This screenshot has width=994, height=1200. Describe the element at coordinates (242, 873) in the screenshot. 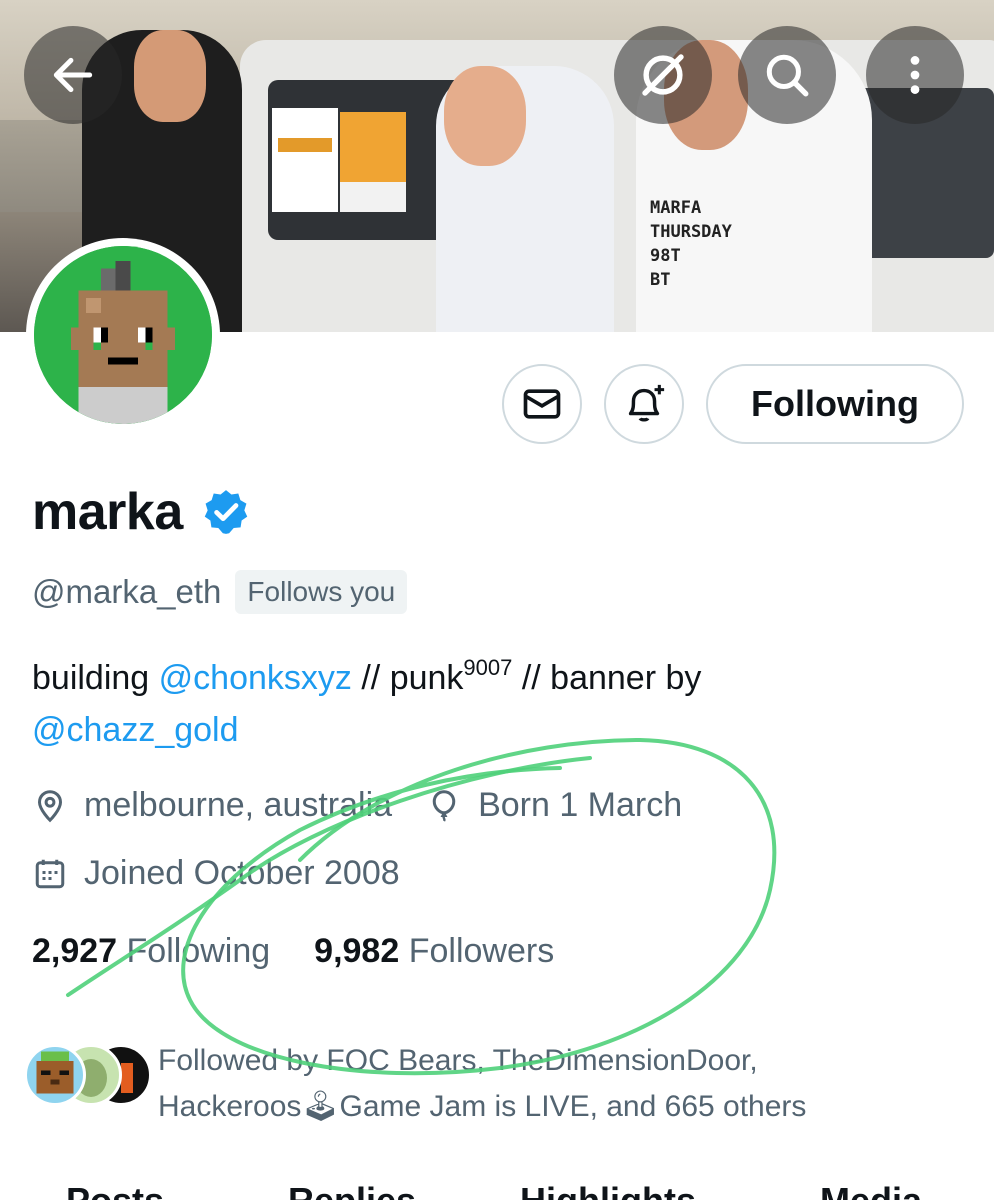

I see `joined-text: Joined October 2008` at that location.